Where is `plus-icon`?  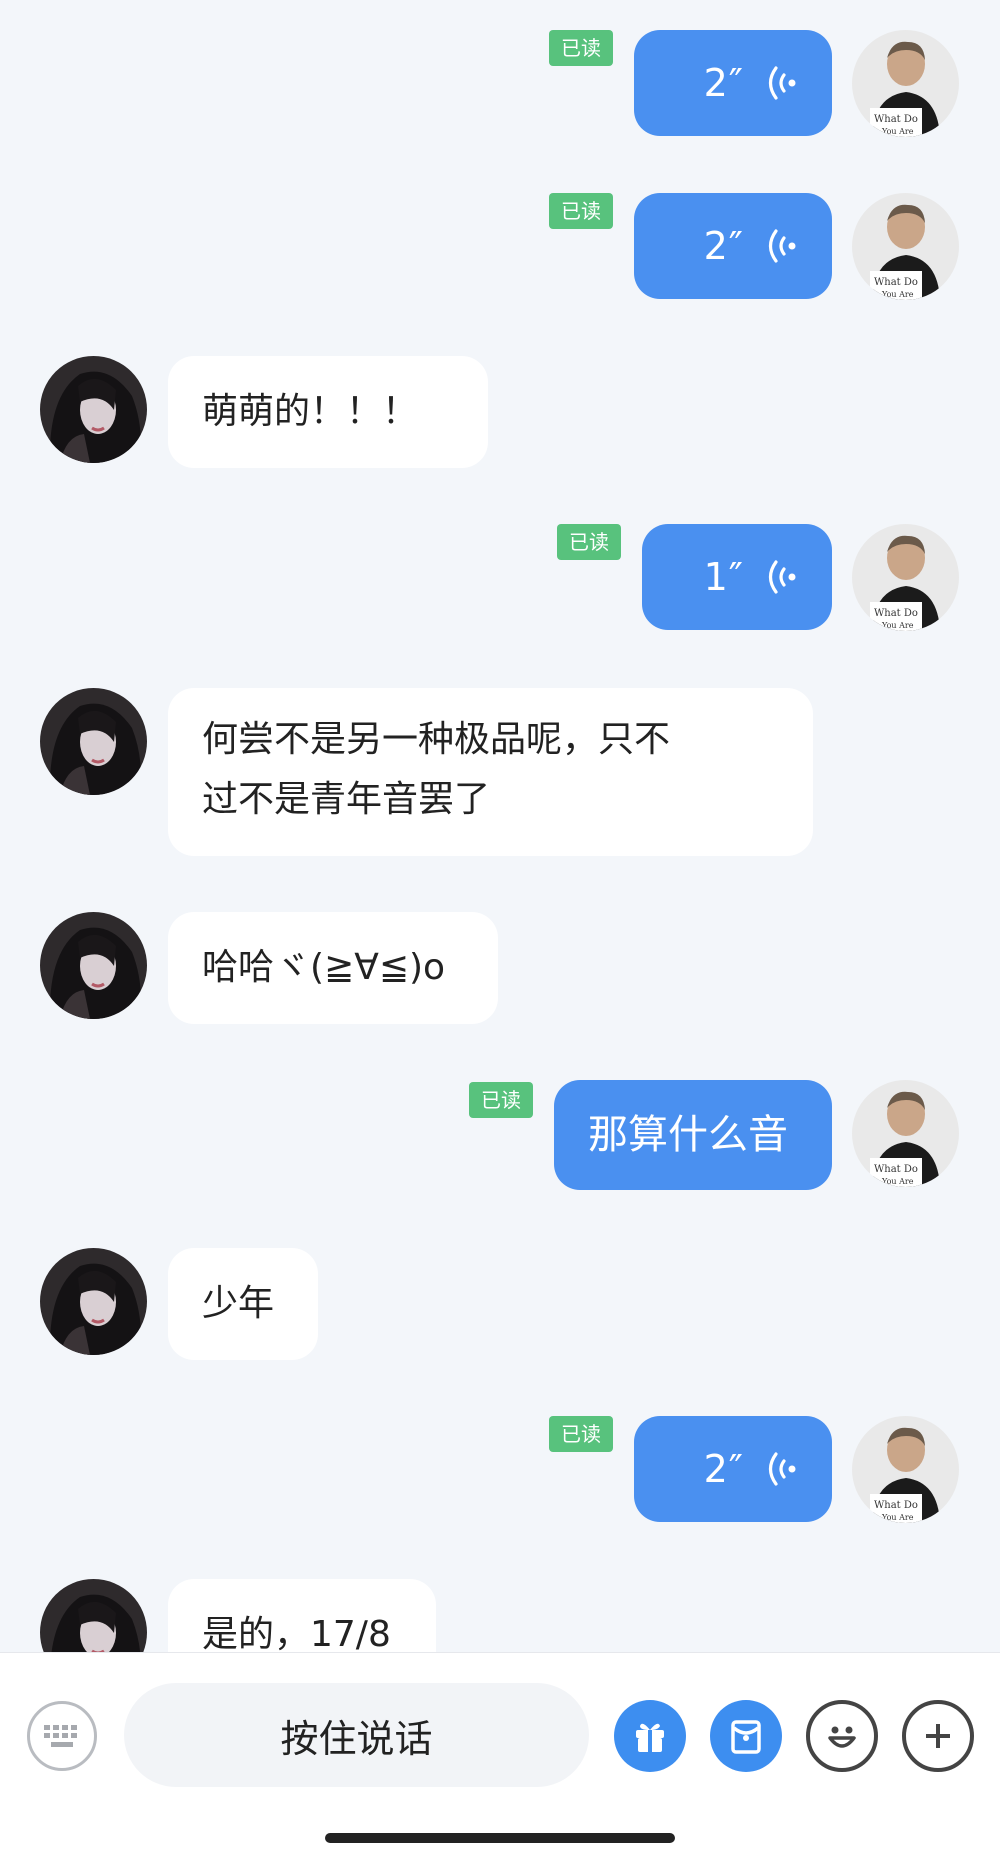
plus-icon is located at coordinates (938, 1736).